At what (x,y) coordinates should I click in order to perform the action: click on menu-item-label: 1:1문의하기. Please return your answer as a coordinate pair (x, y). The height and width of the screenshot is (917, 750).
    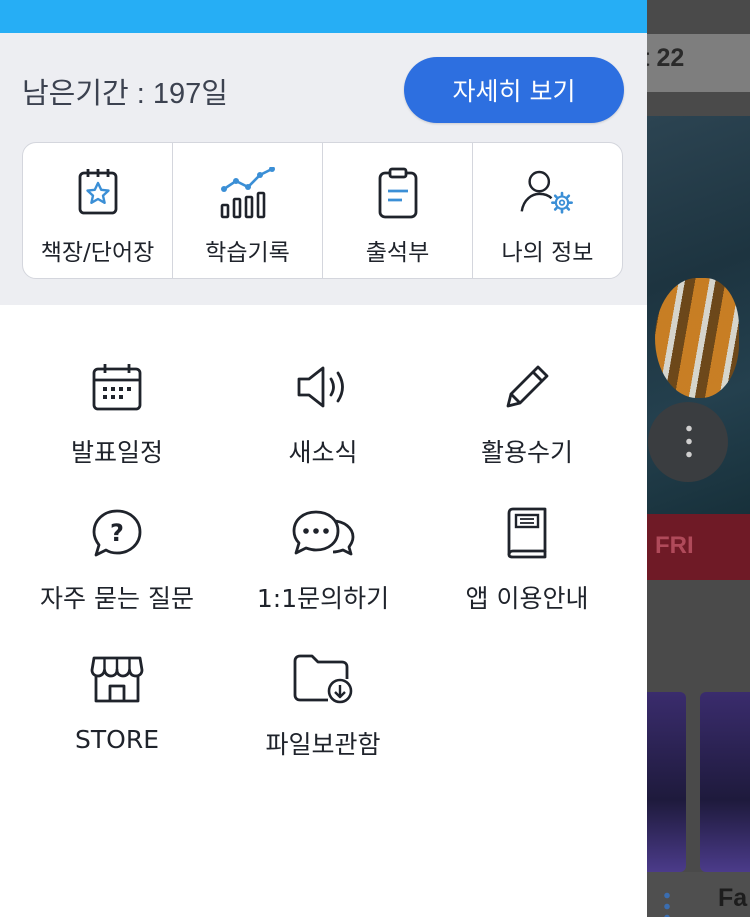
    Looking at the image, I should click on (323, 598).